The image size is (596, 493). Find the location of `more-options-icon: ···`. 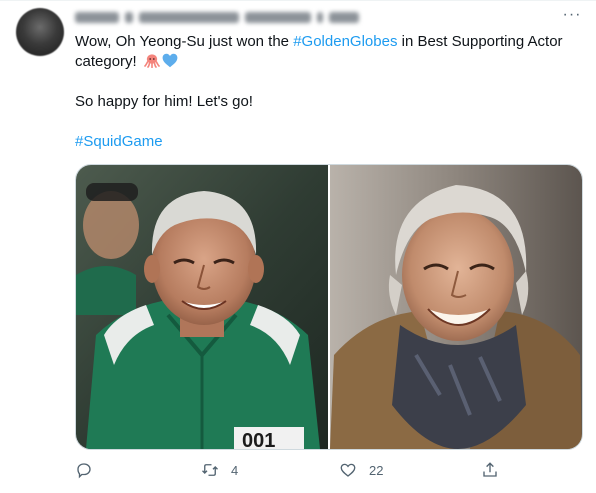

more-options-icon: ··· is located at coordinates (572, 16).